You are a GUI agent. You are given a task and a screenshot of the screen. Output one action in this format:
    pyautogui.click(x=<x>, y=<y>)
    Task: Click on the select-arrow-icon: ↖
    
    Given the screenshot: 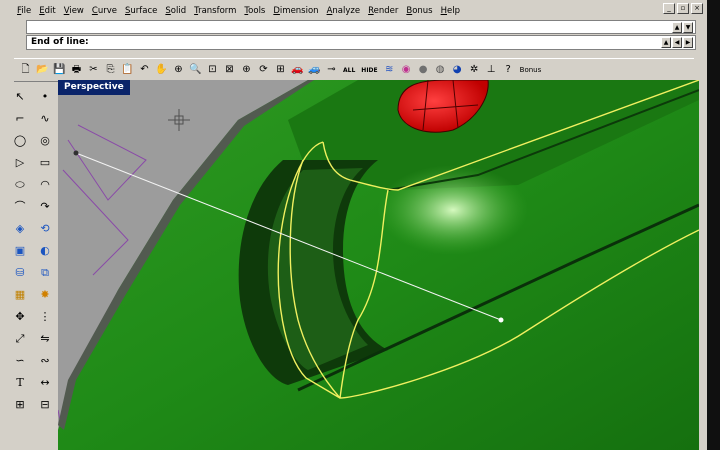 What is the action you would take?
    pyautogui.click(x=20, y=96)
    